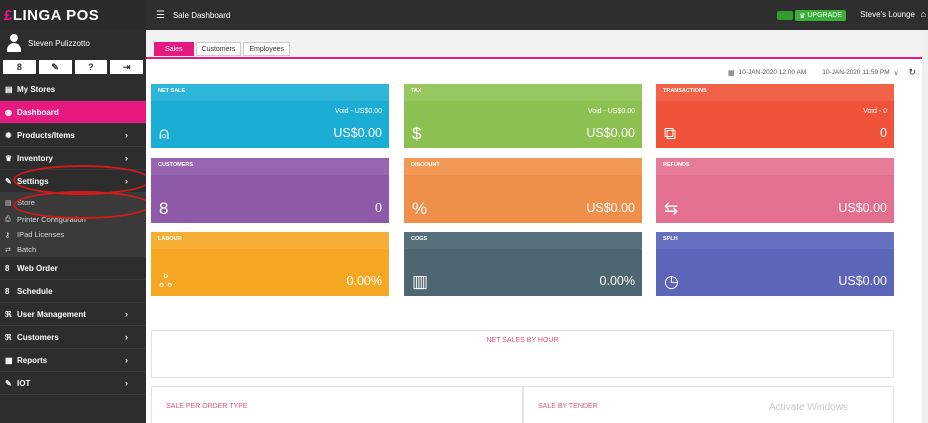 This screenshot has width=928, height=423. What do you see at coordinates (523, 190) in the screenshot?
I see `card-discount: DISCOUNT % US$0.00` at bounding box center [523, 190].